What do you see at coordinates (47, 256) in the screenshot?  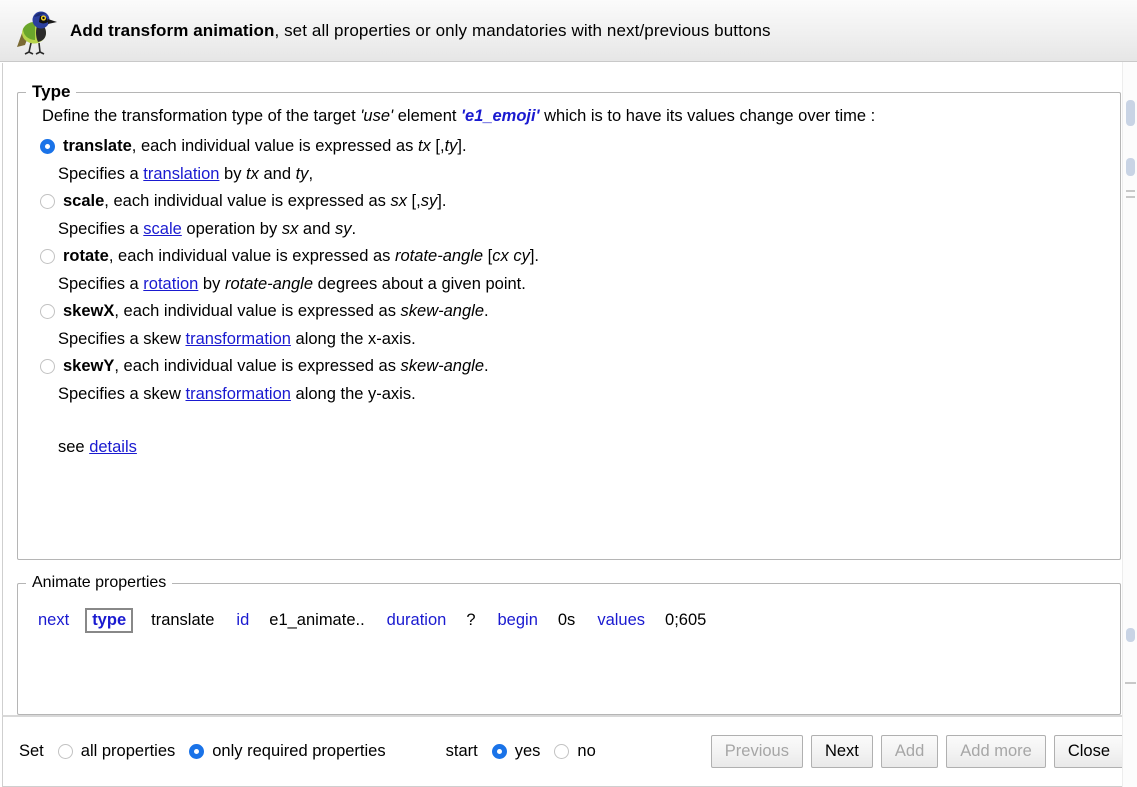 I see `radio-rotate-icon` at bounding box center [47, 256].